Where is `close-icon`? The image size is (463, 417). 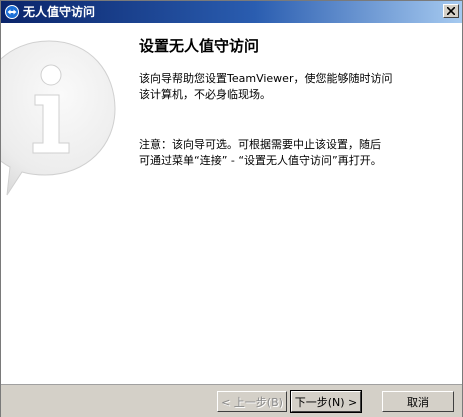 close-icon is located at coordinates (451, 11).